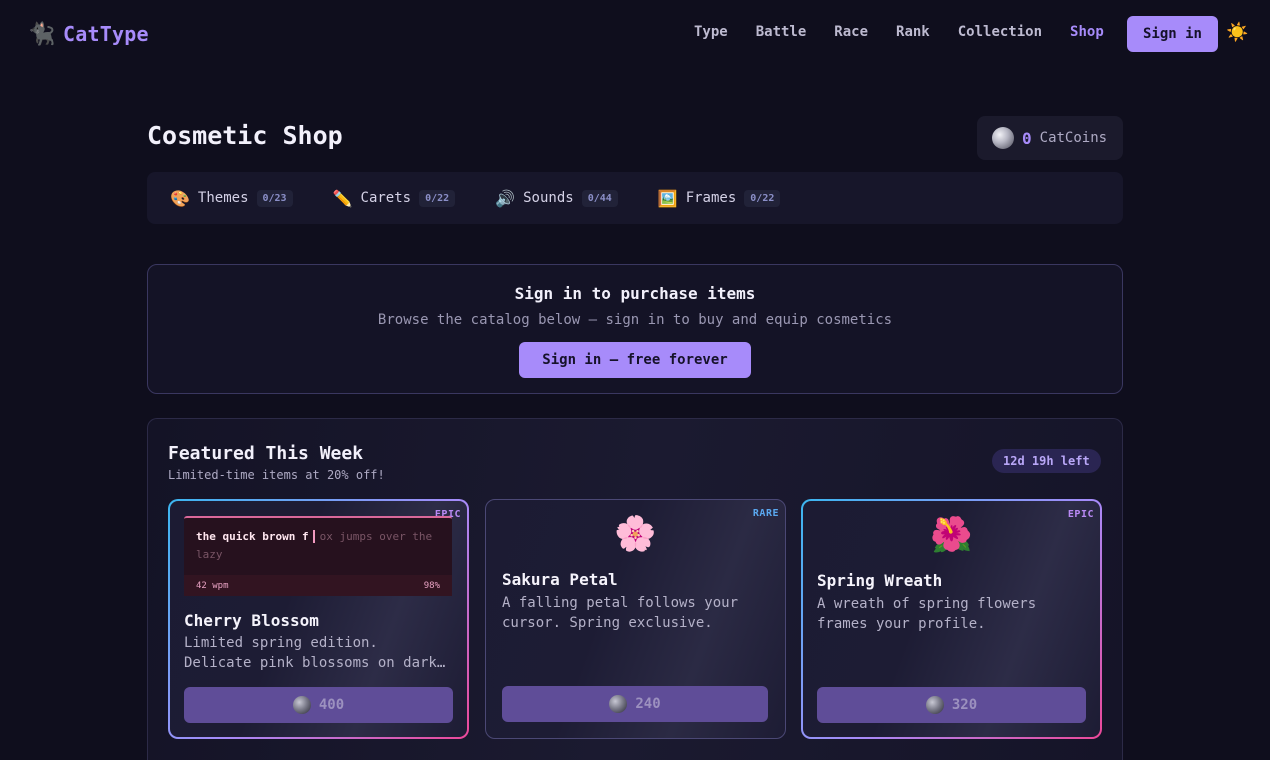  What do you see at coordinates (266, 453) in the screenshot?
I see `featured-title: Featured This Week` at bounding box center [266, 453].